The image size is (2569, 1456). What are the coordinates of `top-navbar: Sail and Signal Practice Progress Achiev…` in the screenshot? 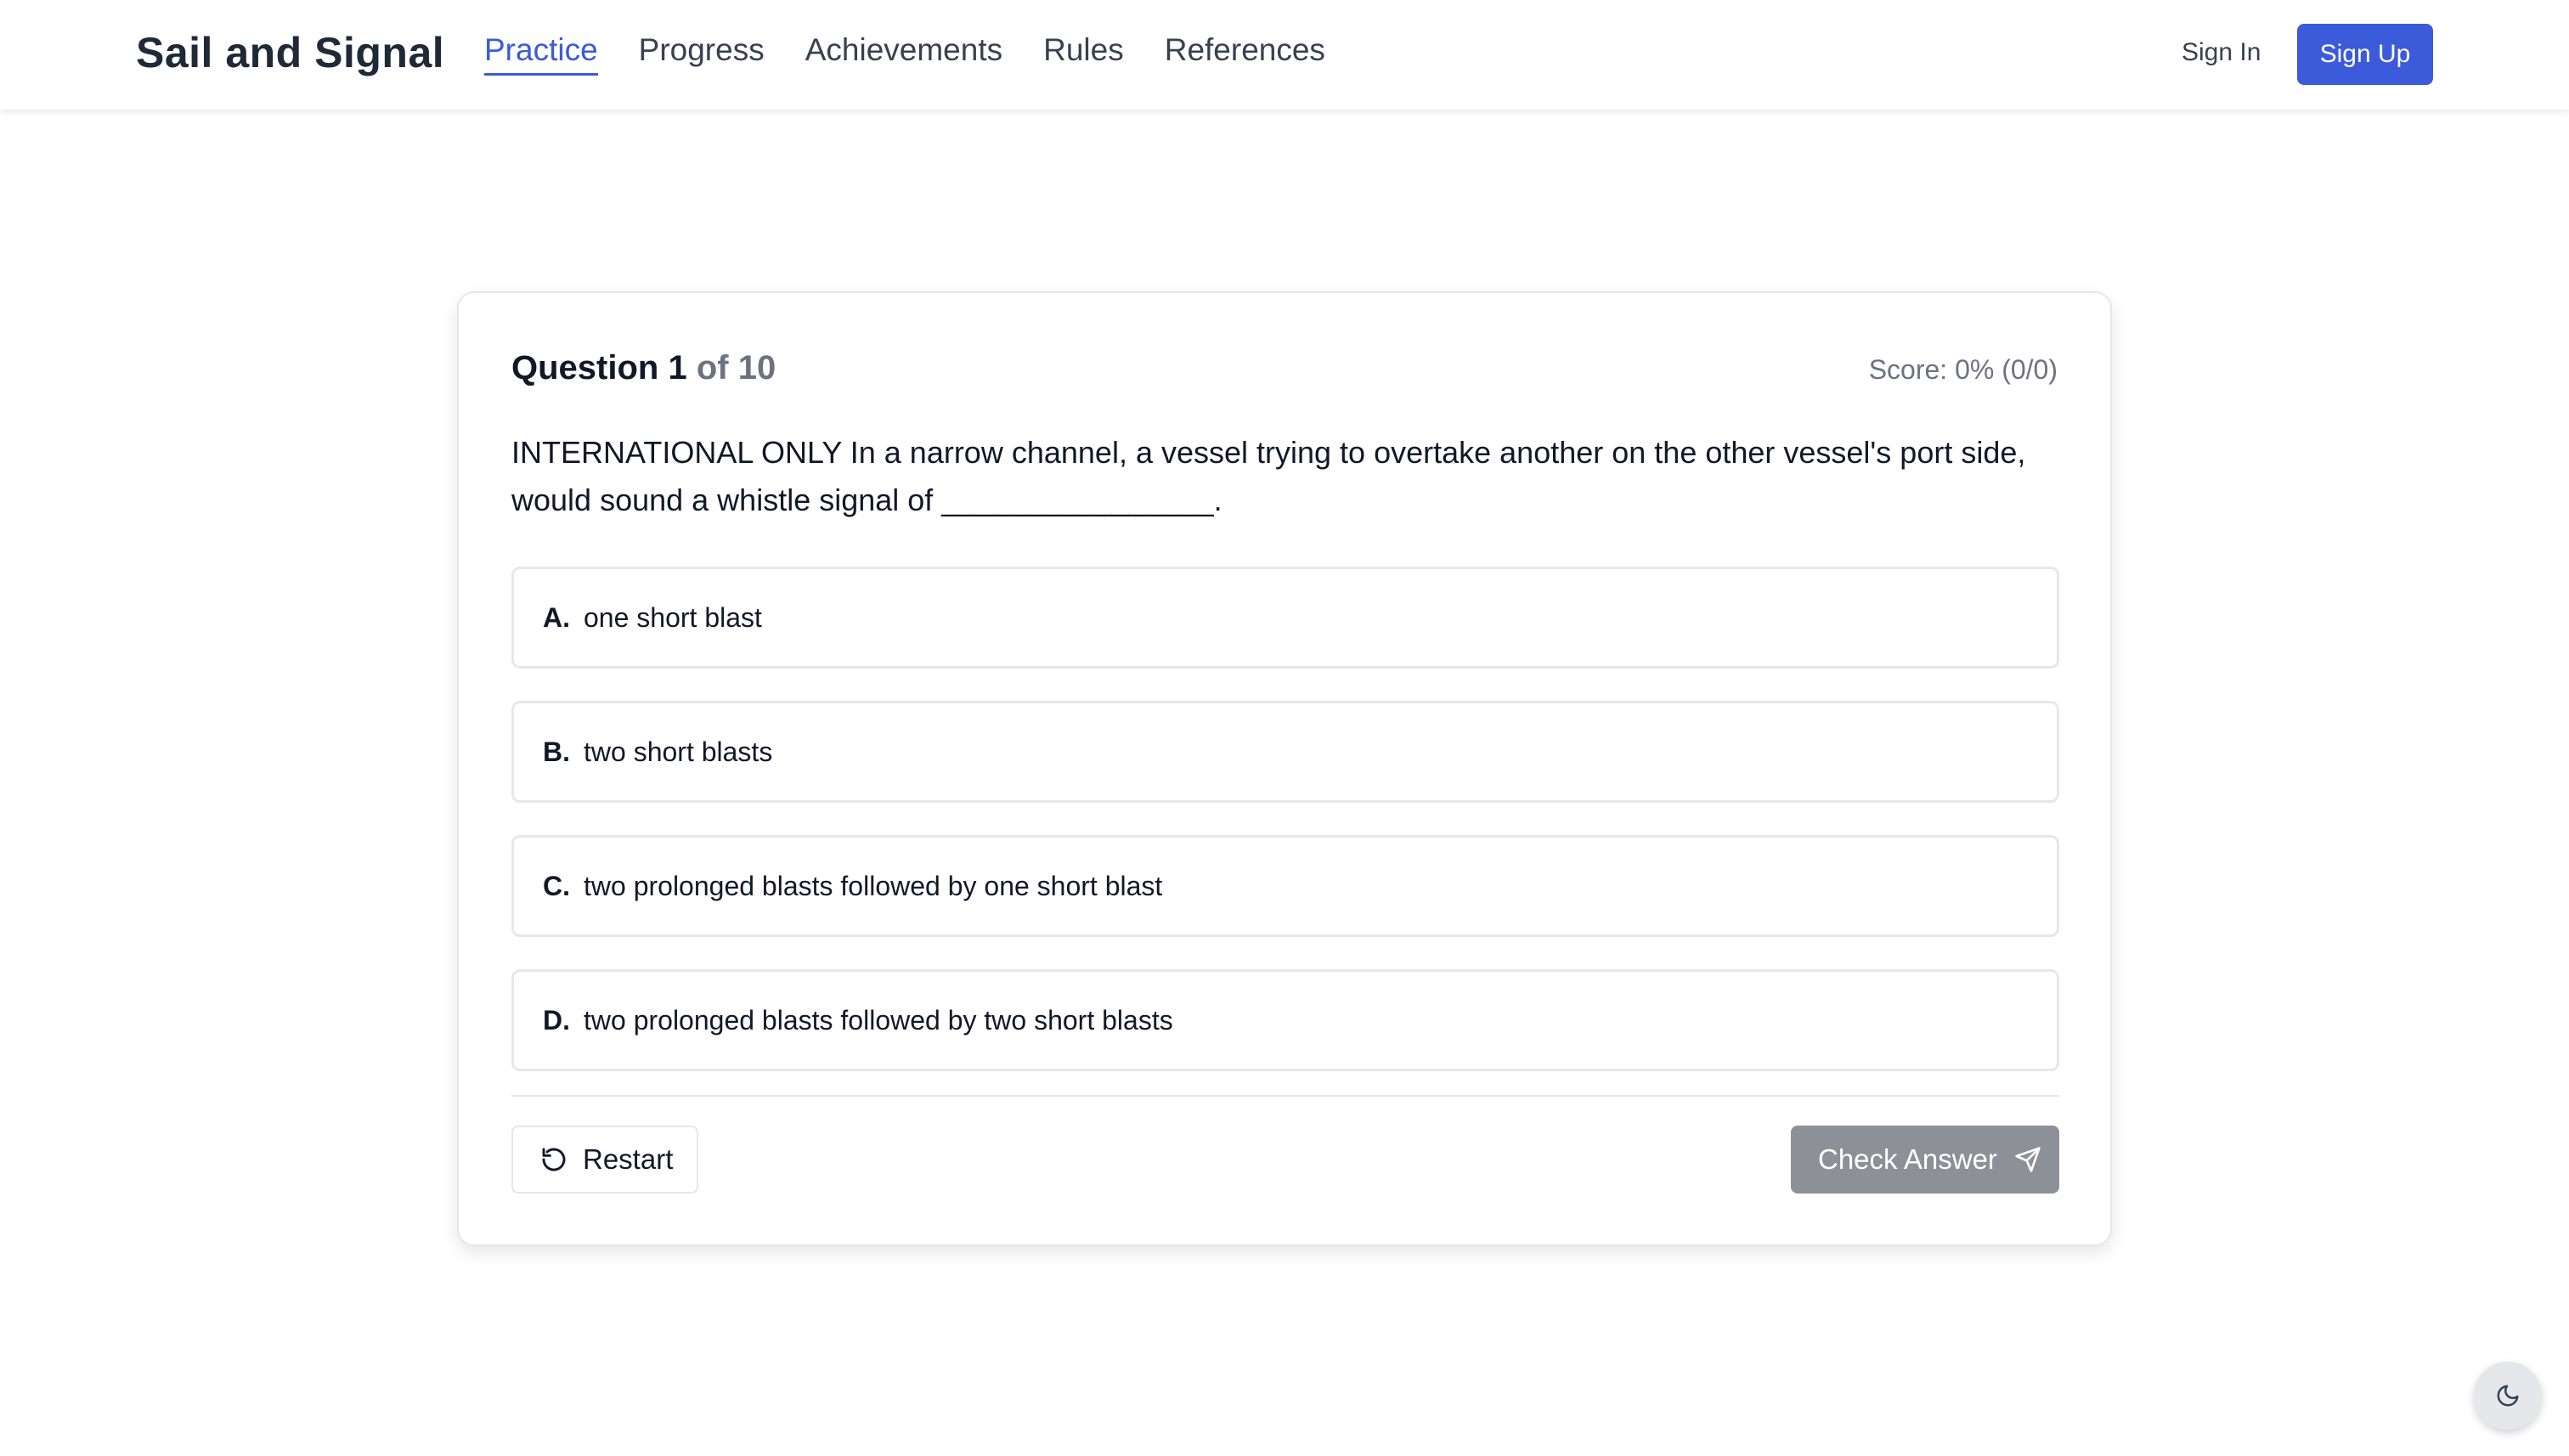 It's located at (1284, 55).